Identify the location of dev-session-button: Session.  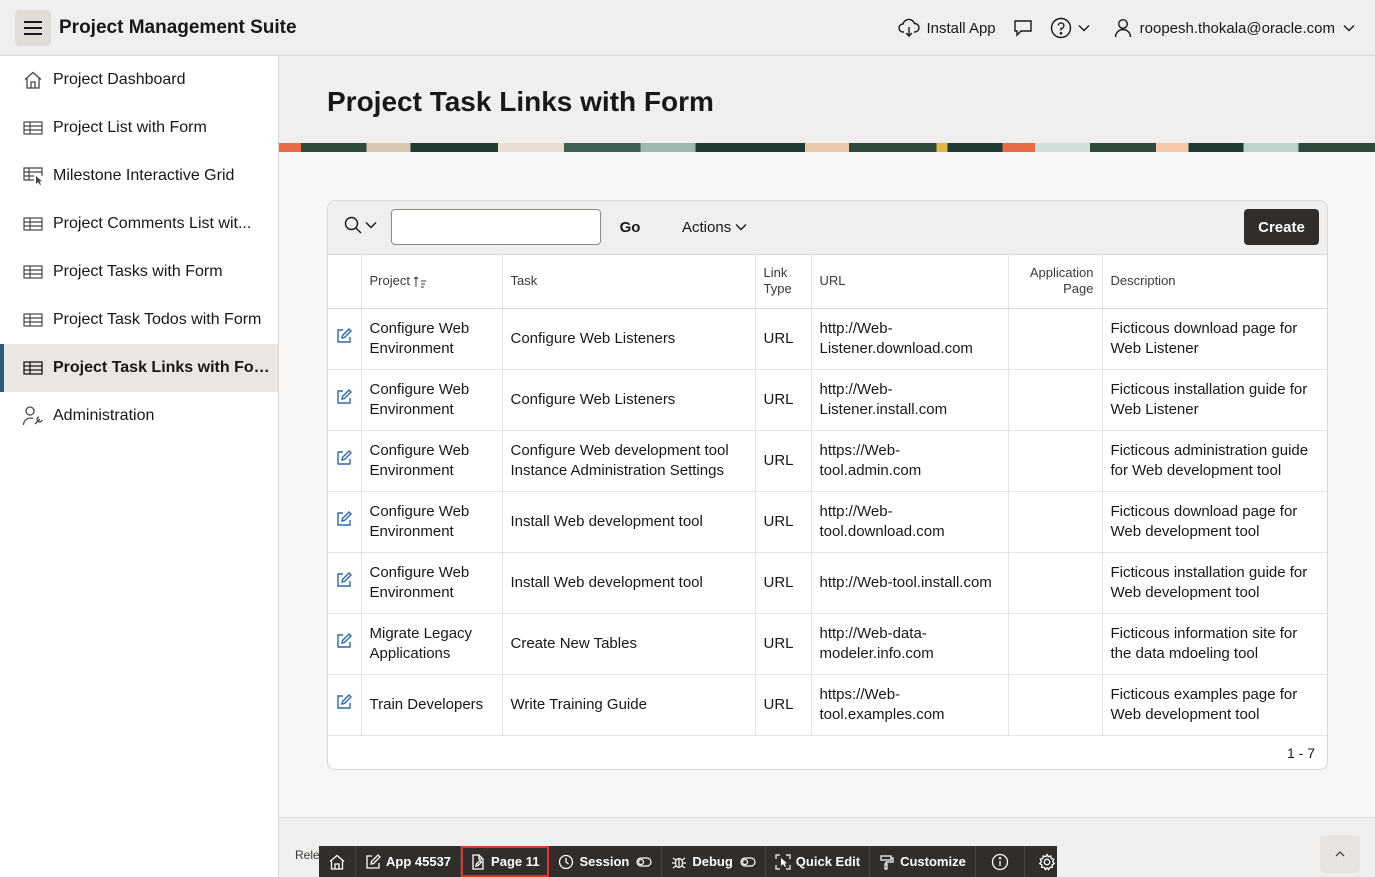
(606, 861).